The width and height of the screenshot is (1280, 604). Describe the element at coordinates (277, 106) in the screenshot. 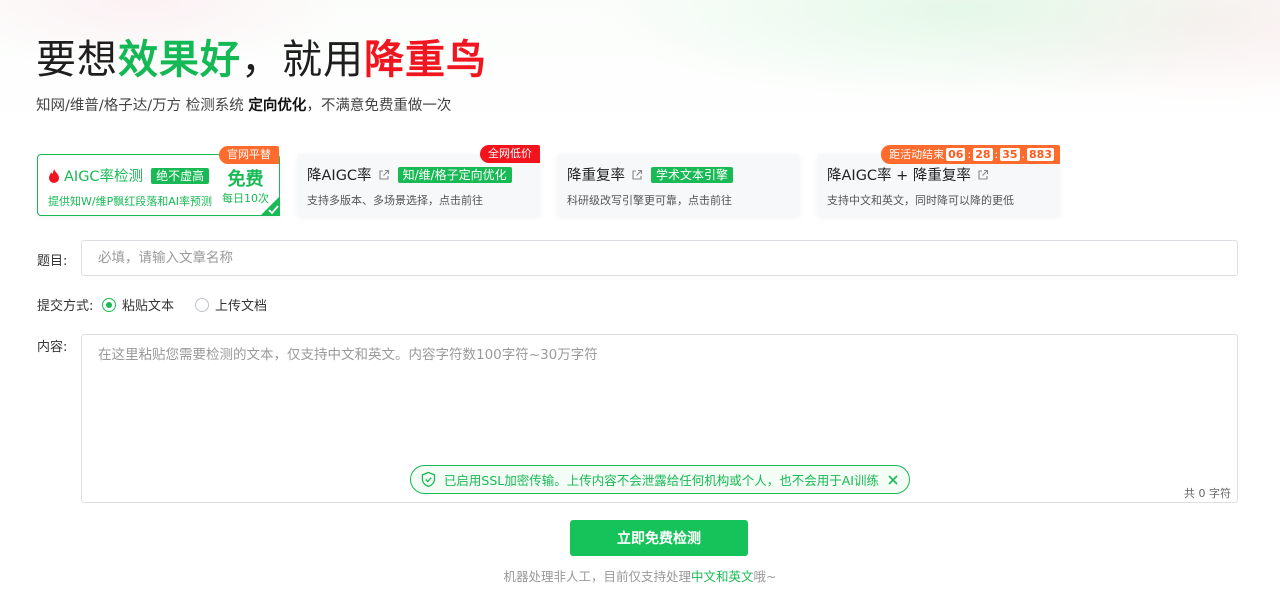

I see `subtitle-bold: 定向优化` at that location.